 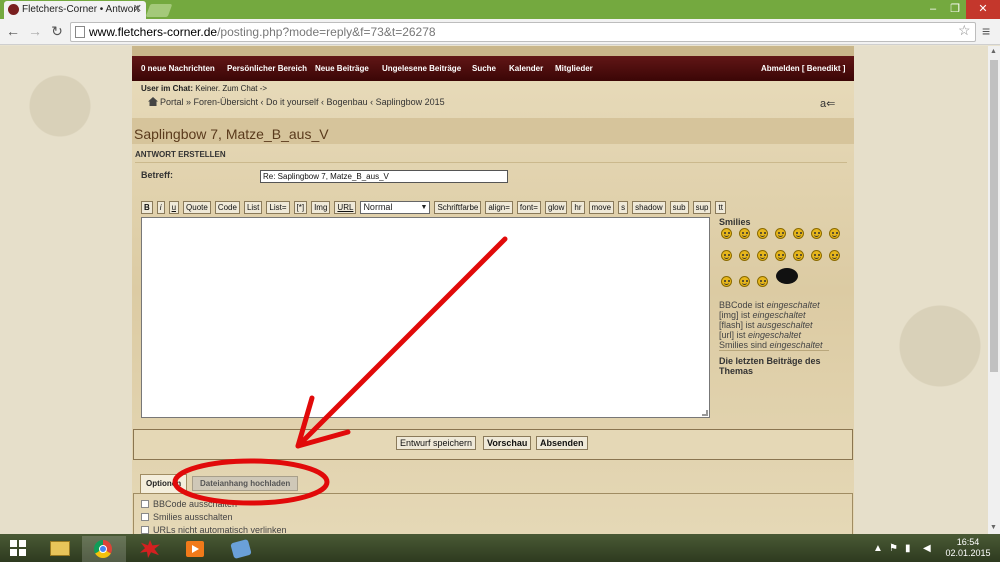 What do you see at coordinates (968, 548) in the screenshot?
I see `taskbar-clock: 16:54 02.01.2015` at bounding box center [968, 548].